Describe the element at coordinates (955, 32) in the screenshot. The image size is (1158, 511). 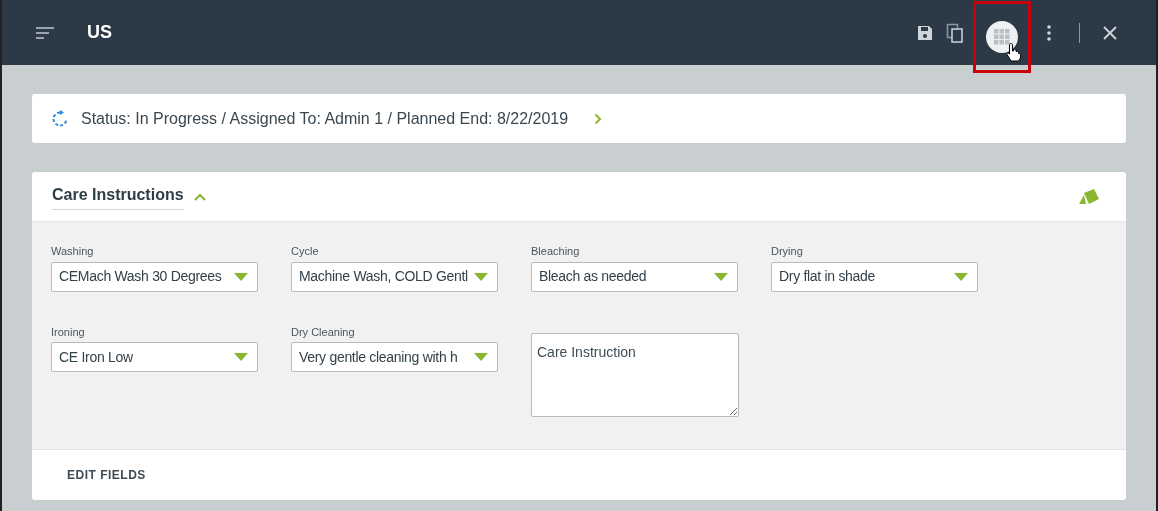
I see `copy-icon` at that location.